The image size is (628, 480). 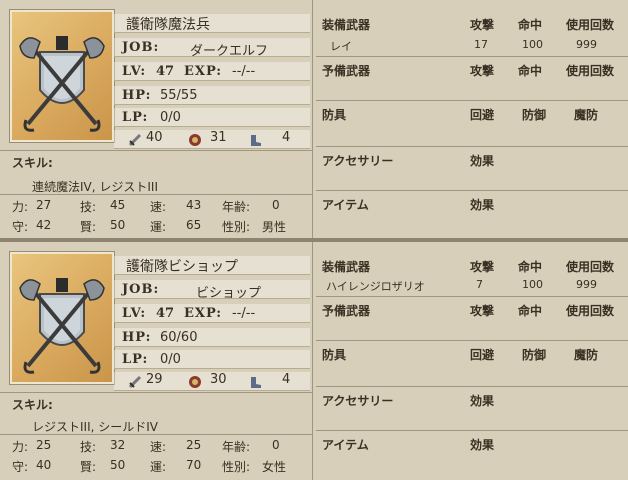 What do you see at coordinates (341, 46) in the screenshot?
I see `equip-weapon-name: レイ` at bounding box center [341, 46].